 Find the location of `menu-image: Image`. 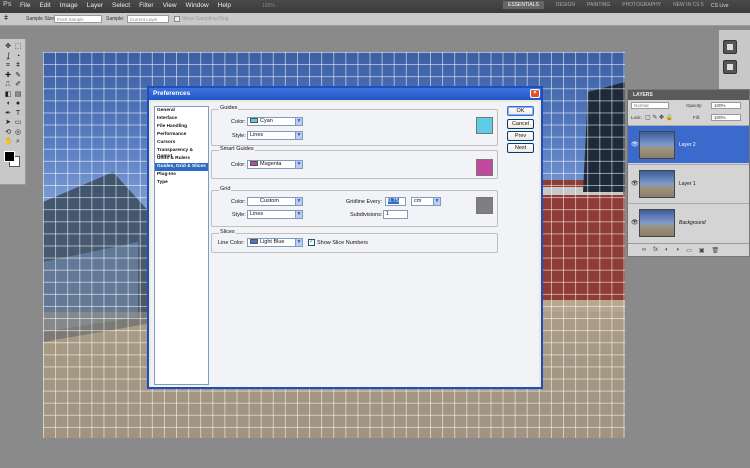

menu-image: Image is located at coordinates (69, 5).